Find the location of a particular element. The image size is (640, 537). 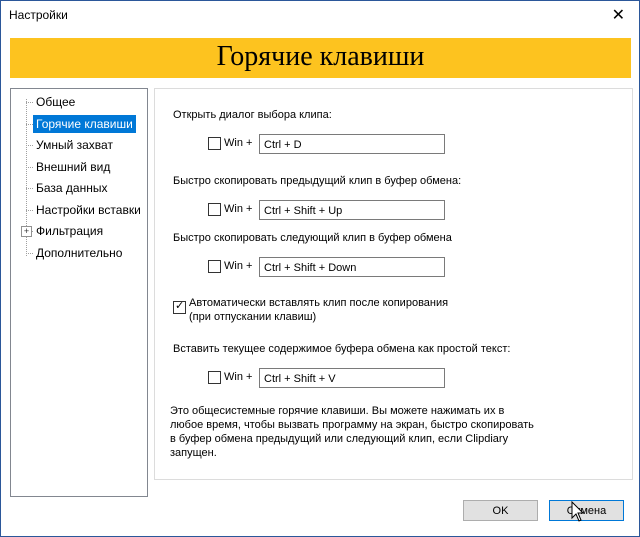

tree-item-hotkeys: Горячие клавиши is located at coordinates (84, 124).